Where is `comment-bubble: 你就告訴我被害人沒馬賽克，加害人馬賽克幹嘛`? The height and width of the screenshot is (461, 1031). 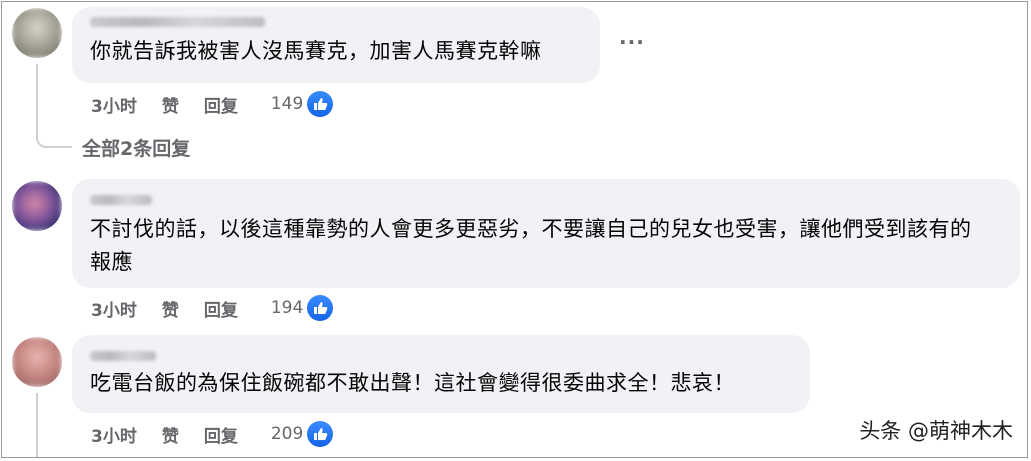 comment-bubble: 你就告訴我被害人沒馬賽克，加害人馬賽克幹嘛 is located at coordinates (336, 45).